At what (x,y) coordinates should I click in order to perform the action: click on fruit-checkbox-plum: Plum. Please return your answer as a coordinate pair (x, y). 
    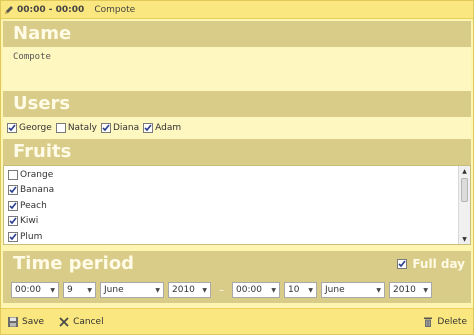
    Looking at the image, I should click on (237, 236).